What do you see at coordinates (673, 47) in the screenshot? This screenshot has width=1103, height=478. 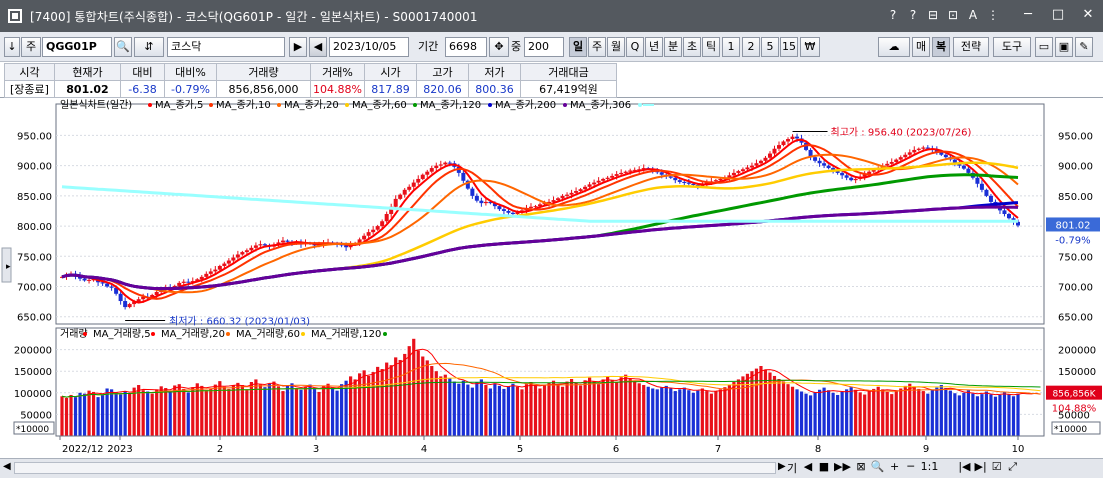 I see `interval-button-5: 분` at bounding box center [673, 47].